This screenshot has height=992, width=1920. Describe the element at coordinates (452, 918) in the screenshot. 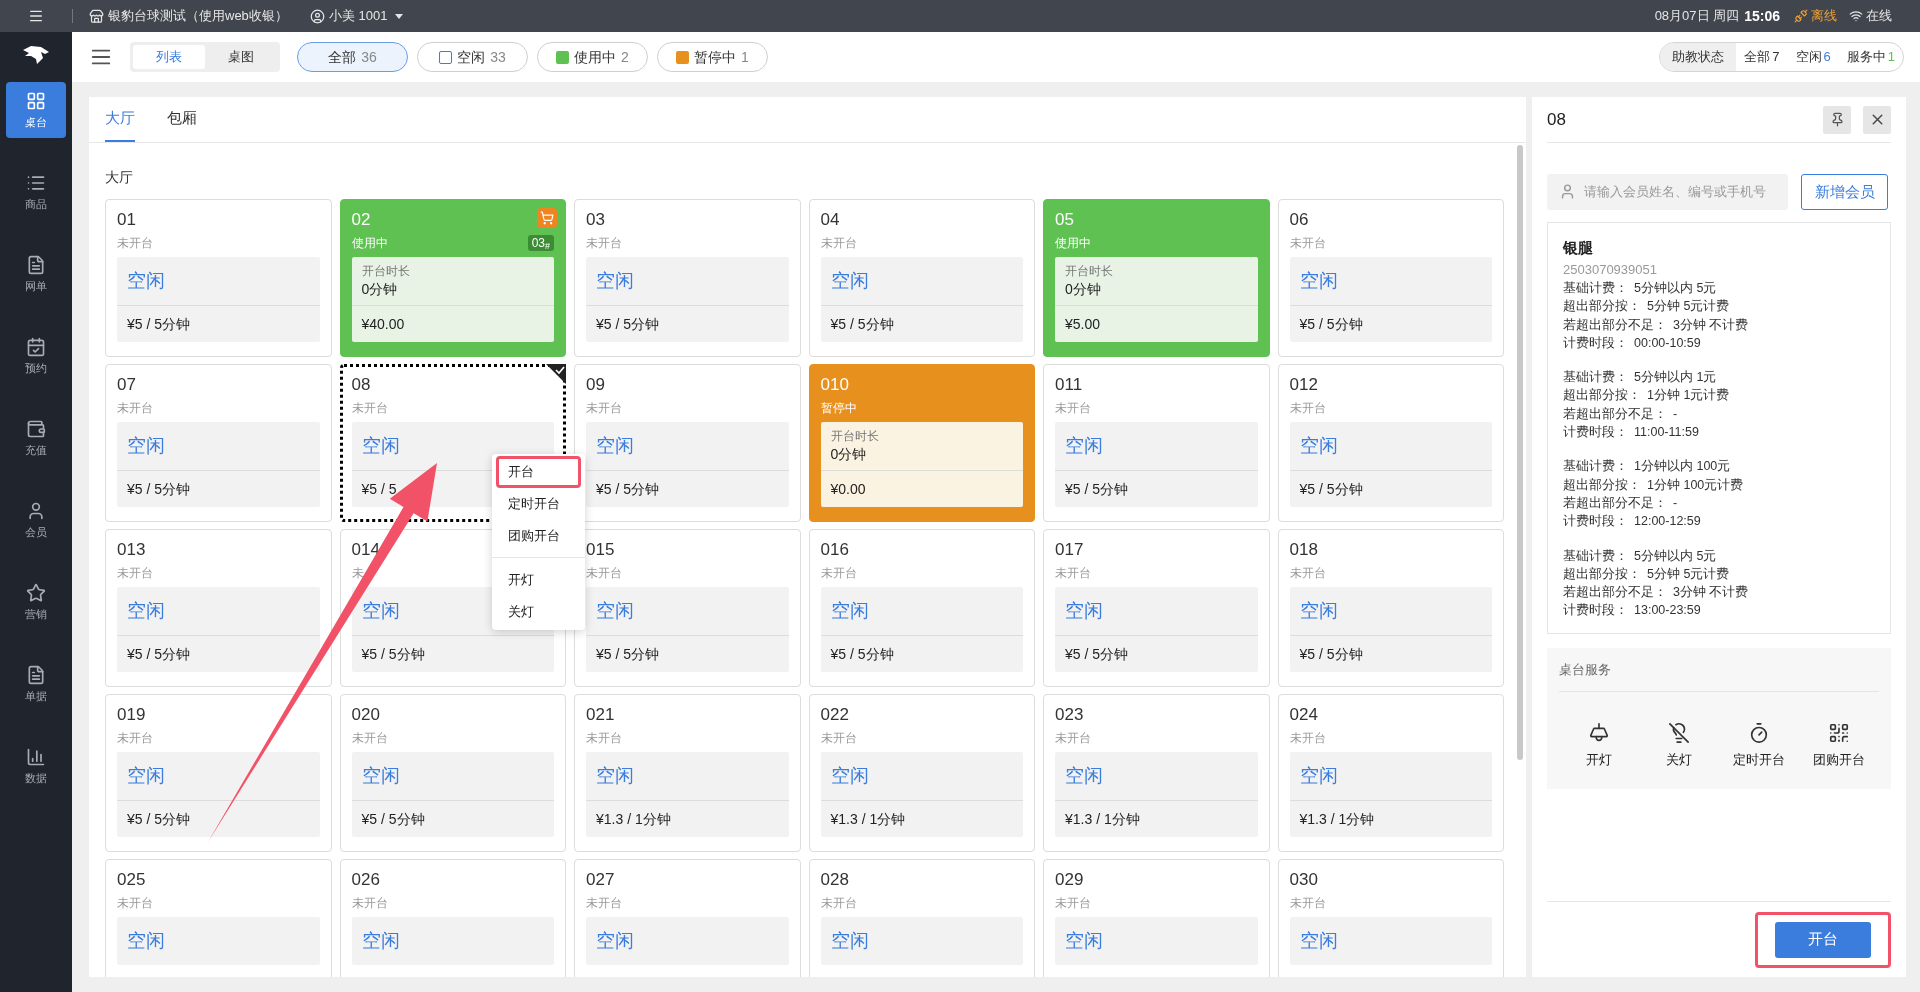

I see `table-card: 026 未开台 空闲` at that location.